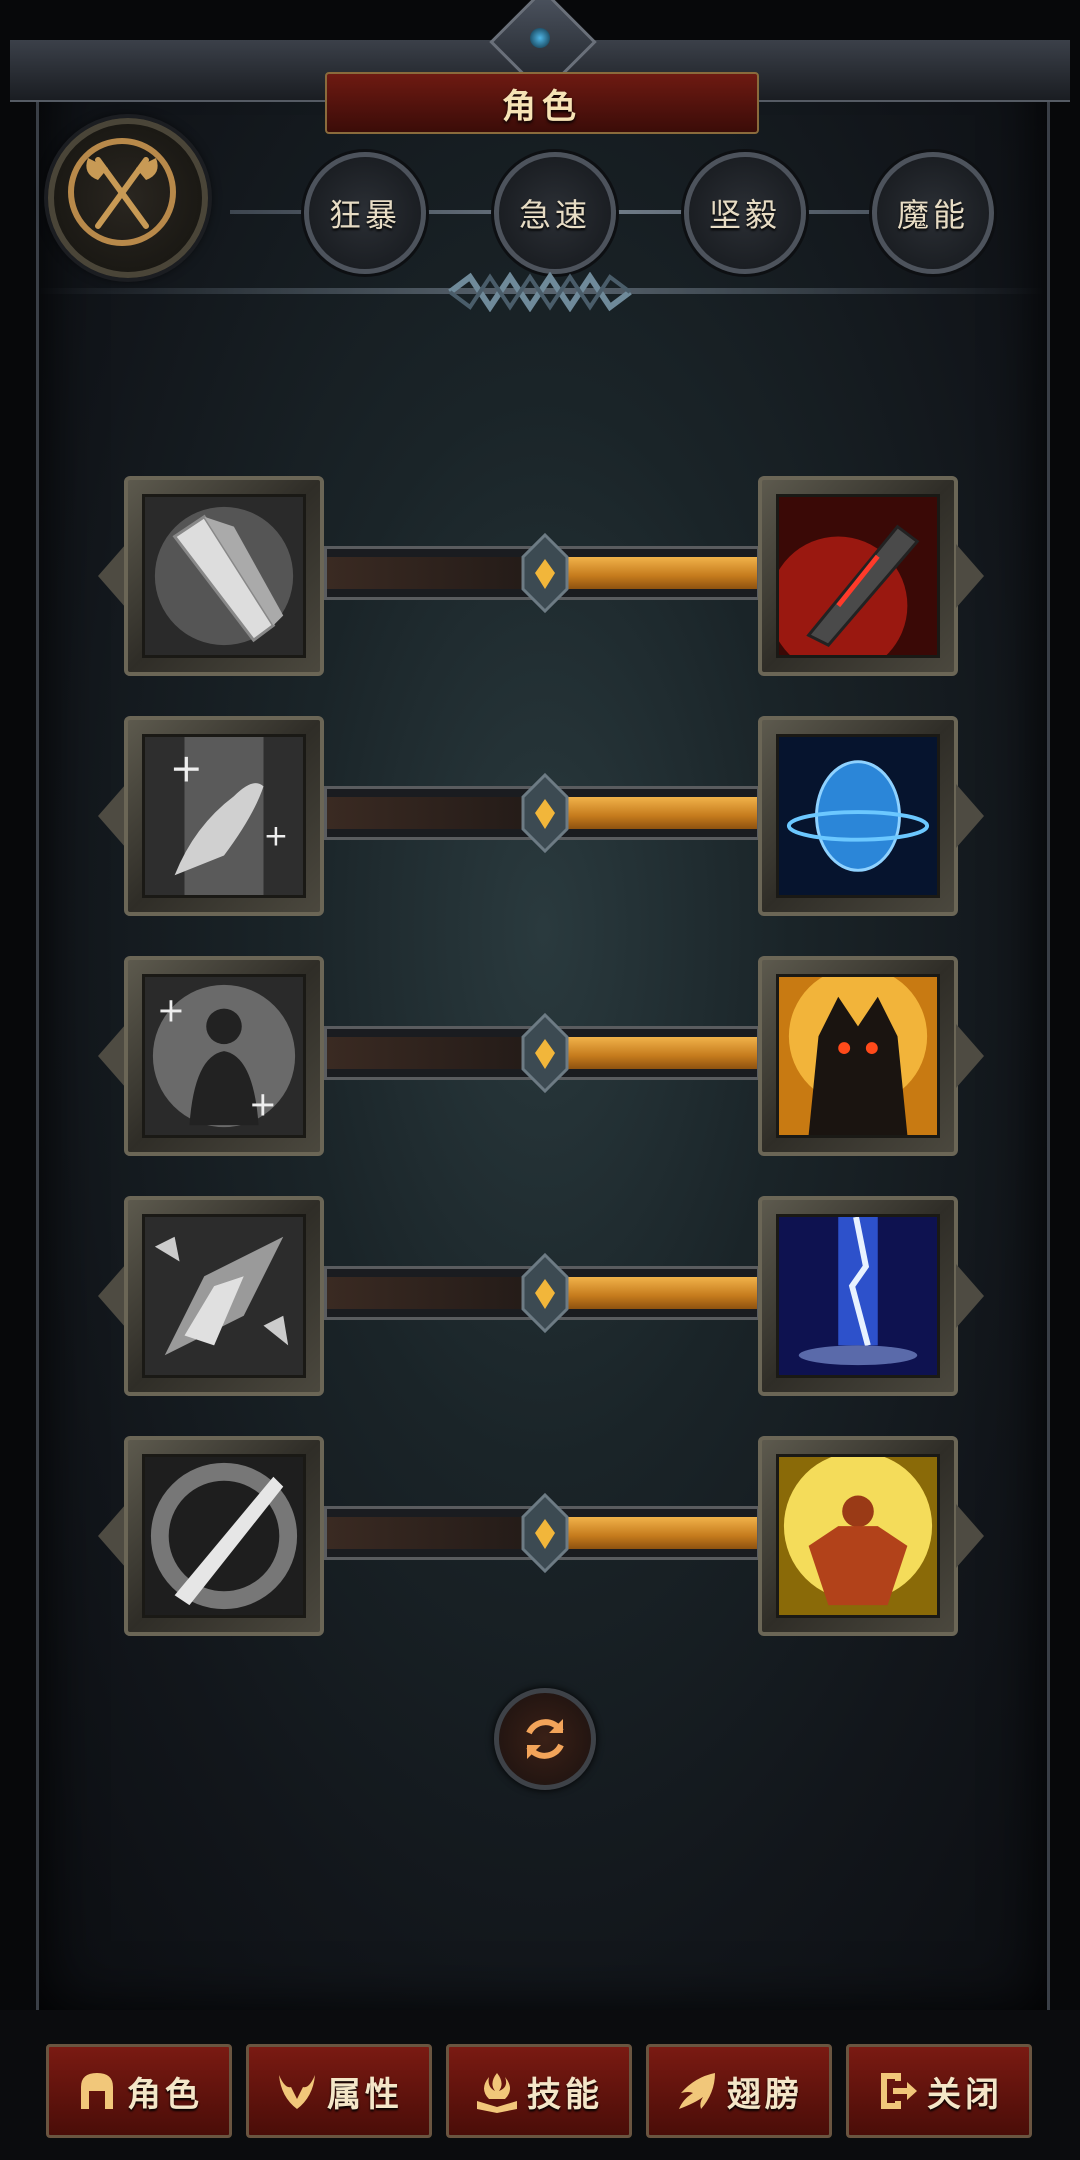 Image resolution: width=1080 pixels, height=2160 pixels. Describe the element at coordinates (745, 213) in the screenshot. I see `tab-fortitude: 坚毅` at that location.